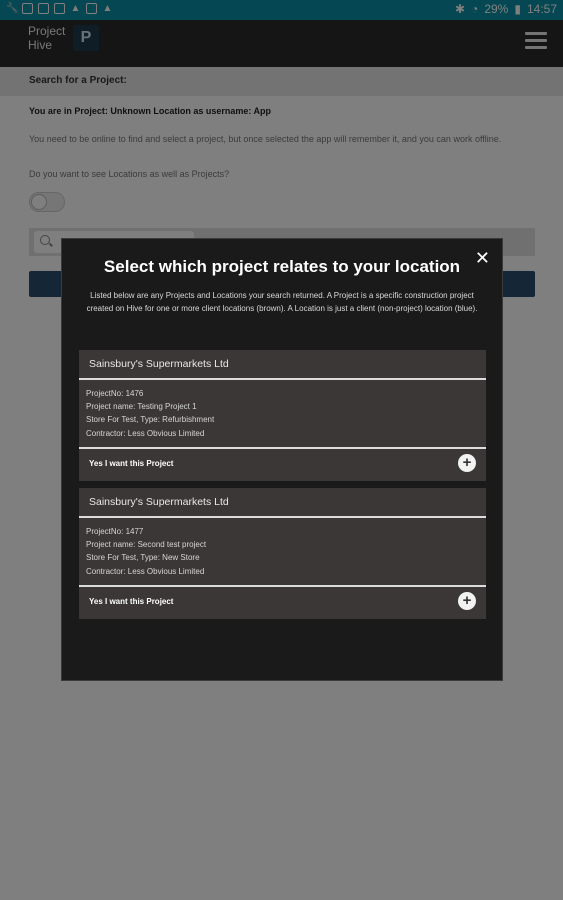 The image size is (563, 900). I want to click on project-store-type: Store For Test, Type: Refurbishment, so click(150, 420).